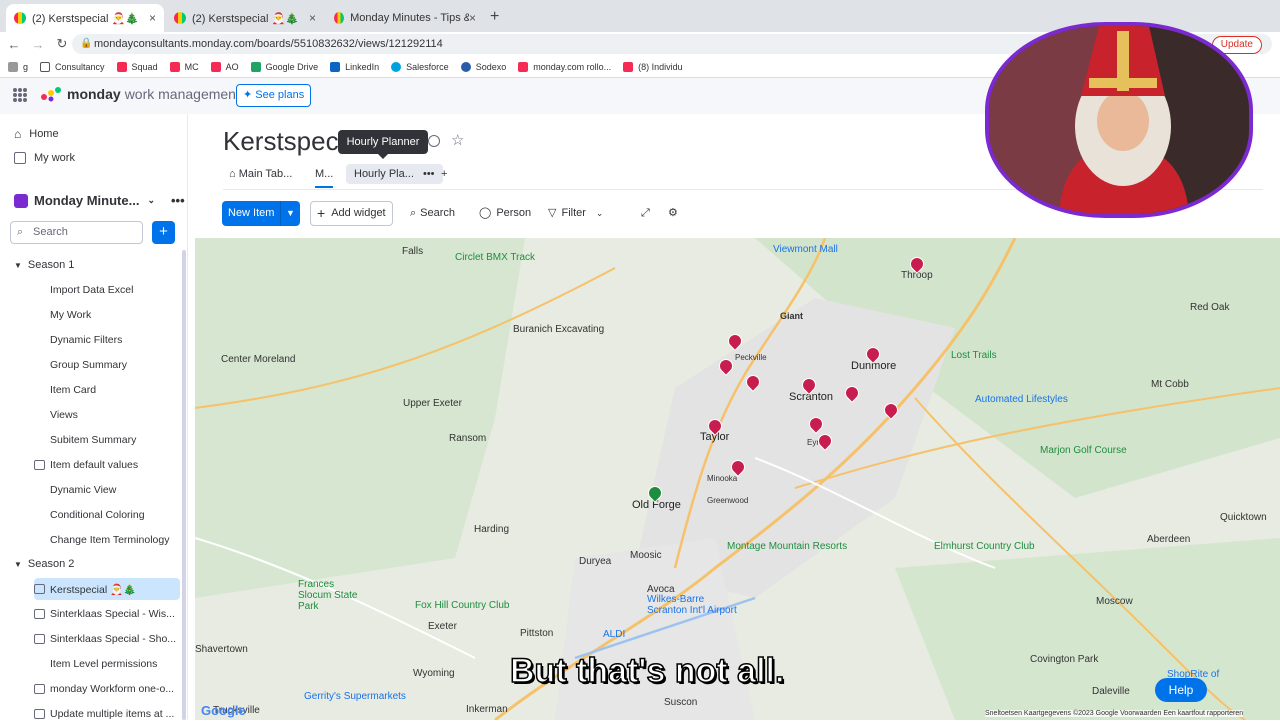  I want to click on app-switcher-icon, so click(20, 95).